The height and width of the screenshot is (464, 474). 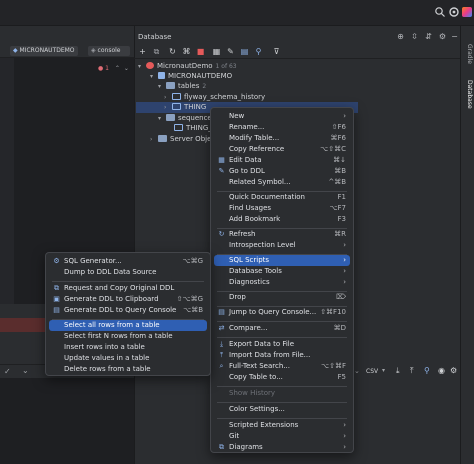 What do you see at coordinates (204, 86) in the screenshot?
I see `tables-count: 2` at bounding box center [204, 86].